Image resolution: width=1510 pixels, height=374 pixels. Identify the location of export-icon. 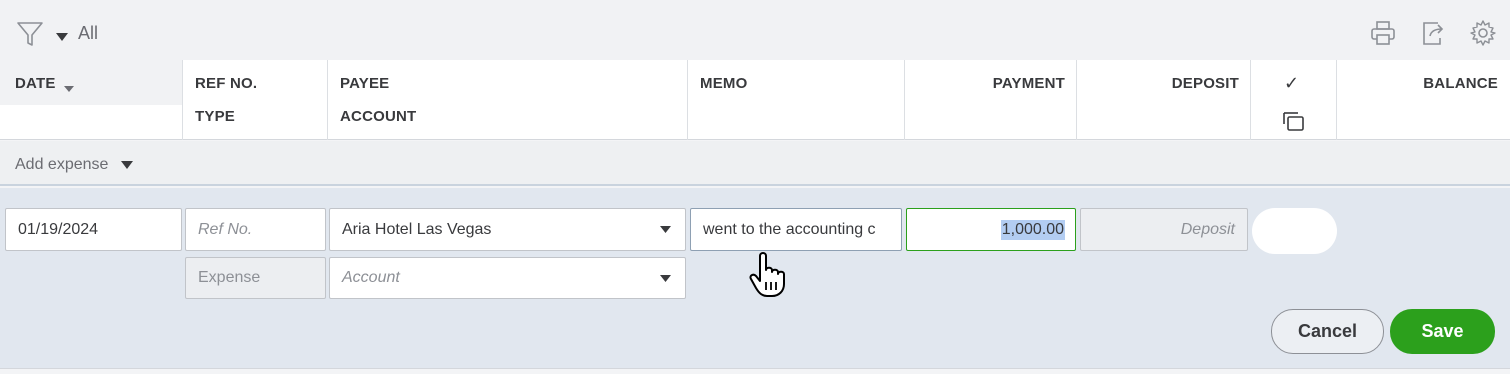
(1433, 33).